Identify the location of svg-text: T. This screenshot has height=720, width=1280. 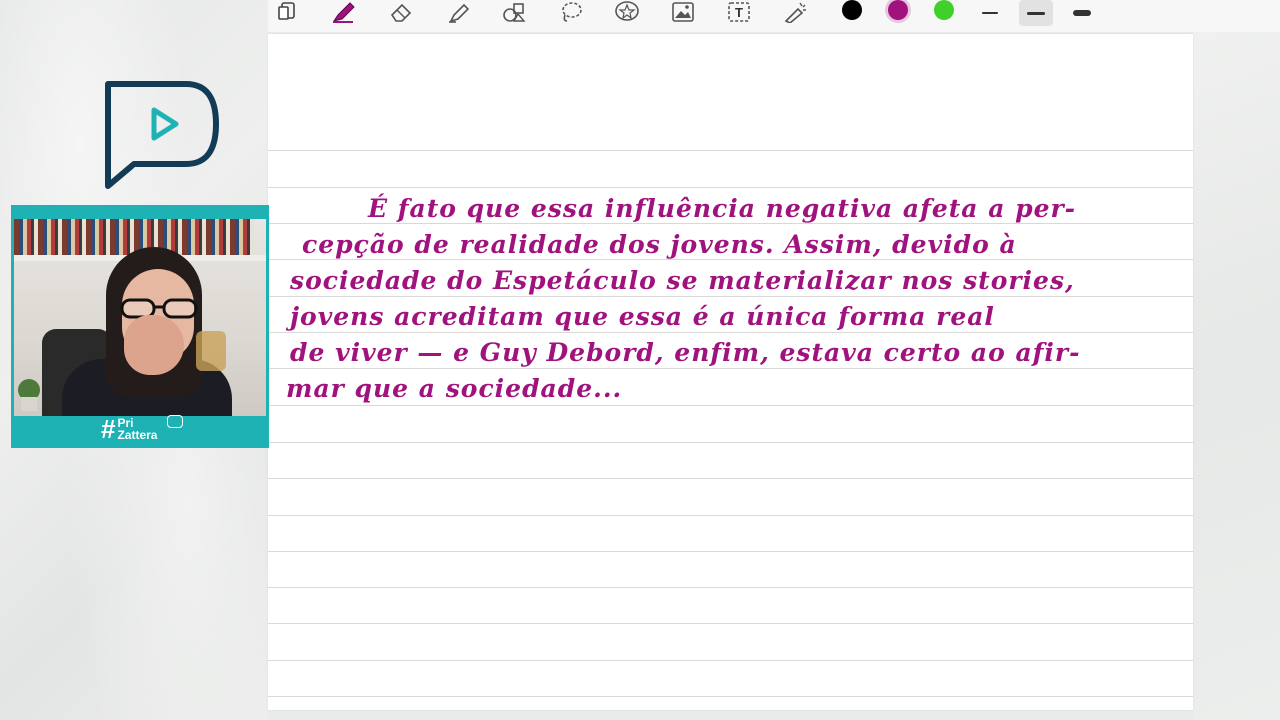
(739, 12).